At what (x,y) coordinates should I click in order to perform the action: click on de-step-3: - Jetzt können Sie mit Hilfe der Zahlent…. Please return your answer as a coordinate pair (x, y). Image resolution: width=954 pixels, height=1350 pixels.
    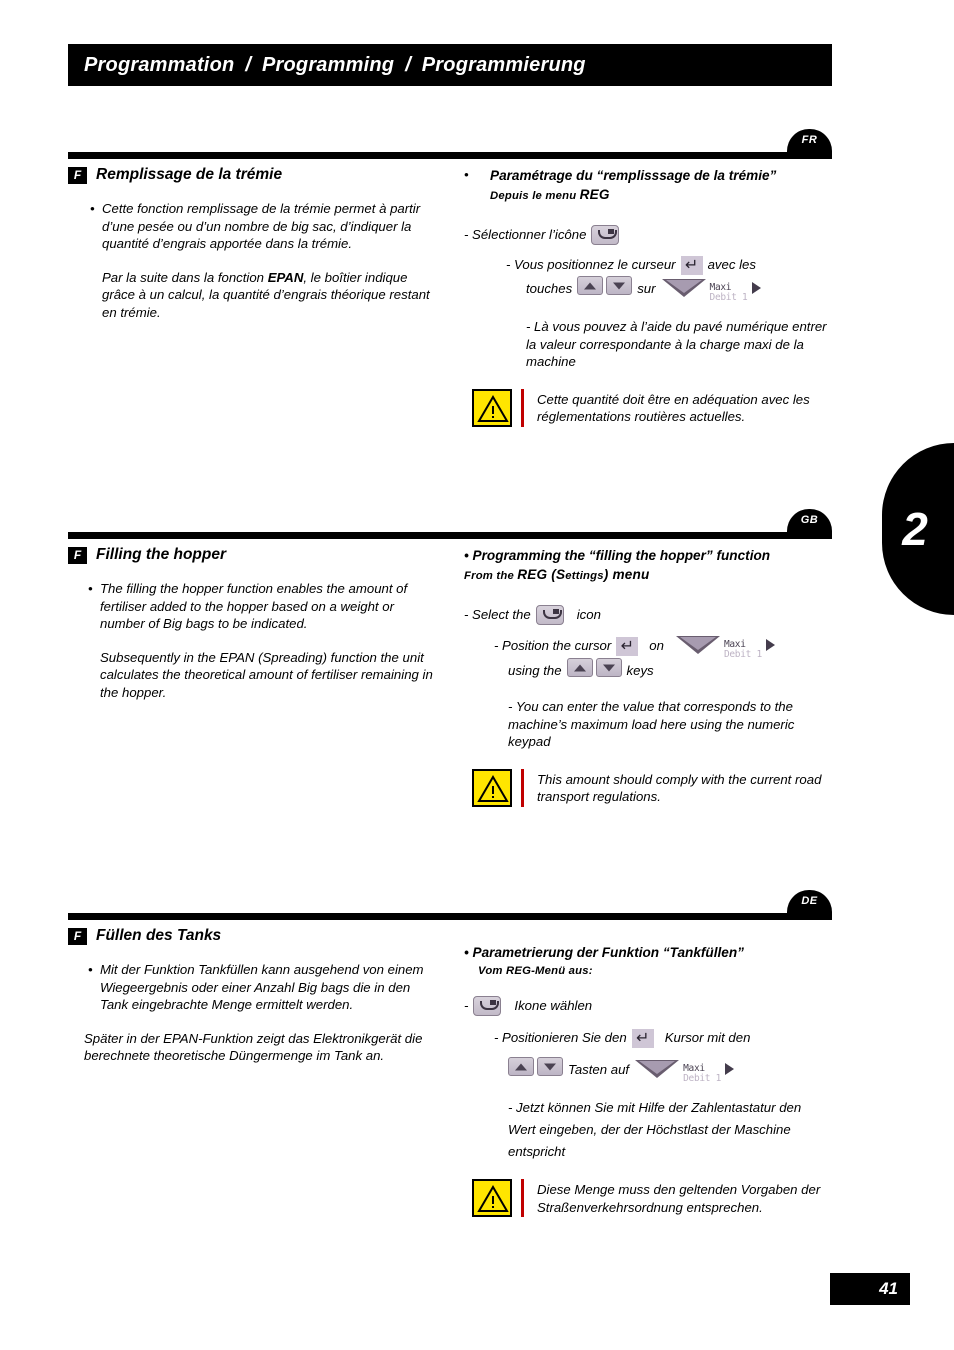
    Looking at the image, I should click on (655, 1129).